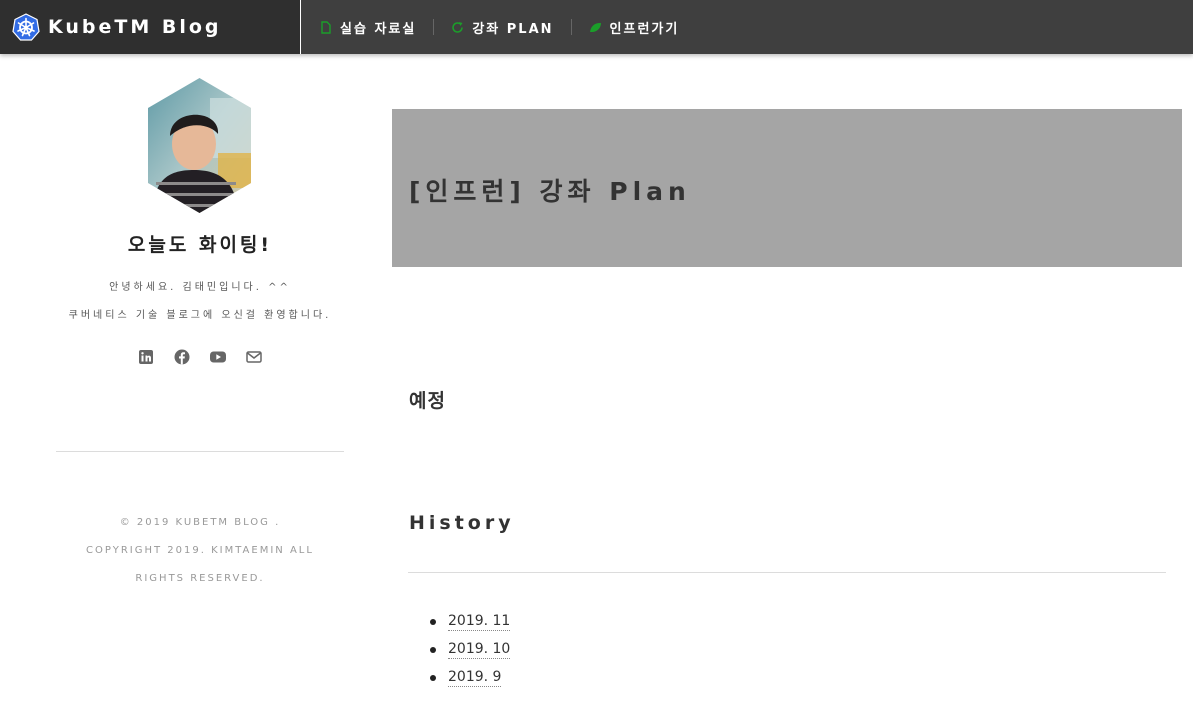  I want to click on brand-title: KubeTM Blog, so click(135, 27).